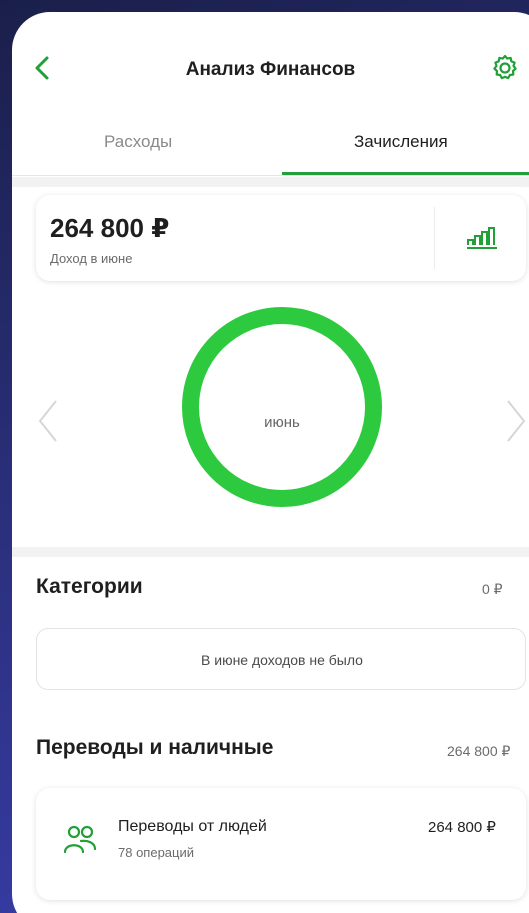 The image size is (529, 913). I want to click on transfer-amount: 264 800 ₽, so click(462, 827).